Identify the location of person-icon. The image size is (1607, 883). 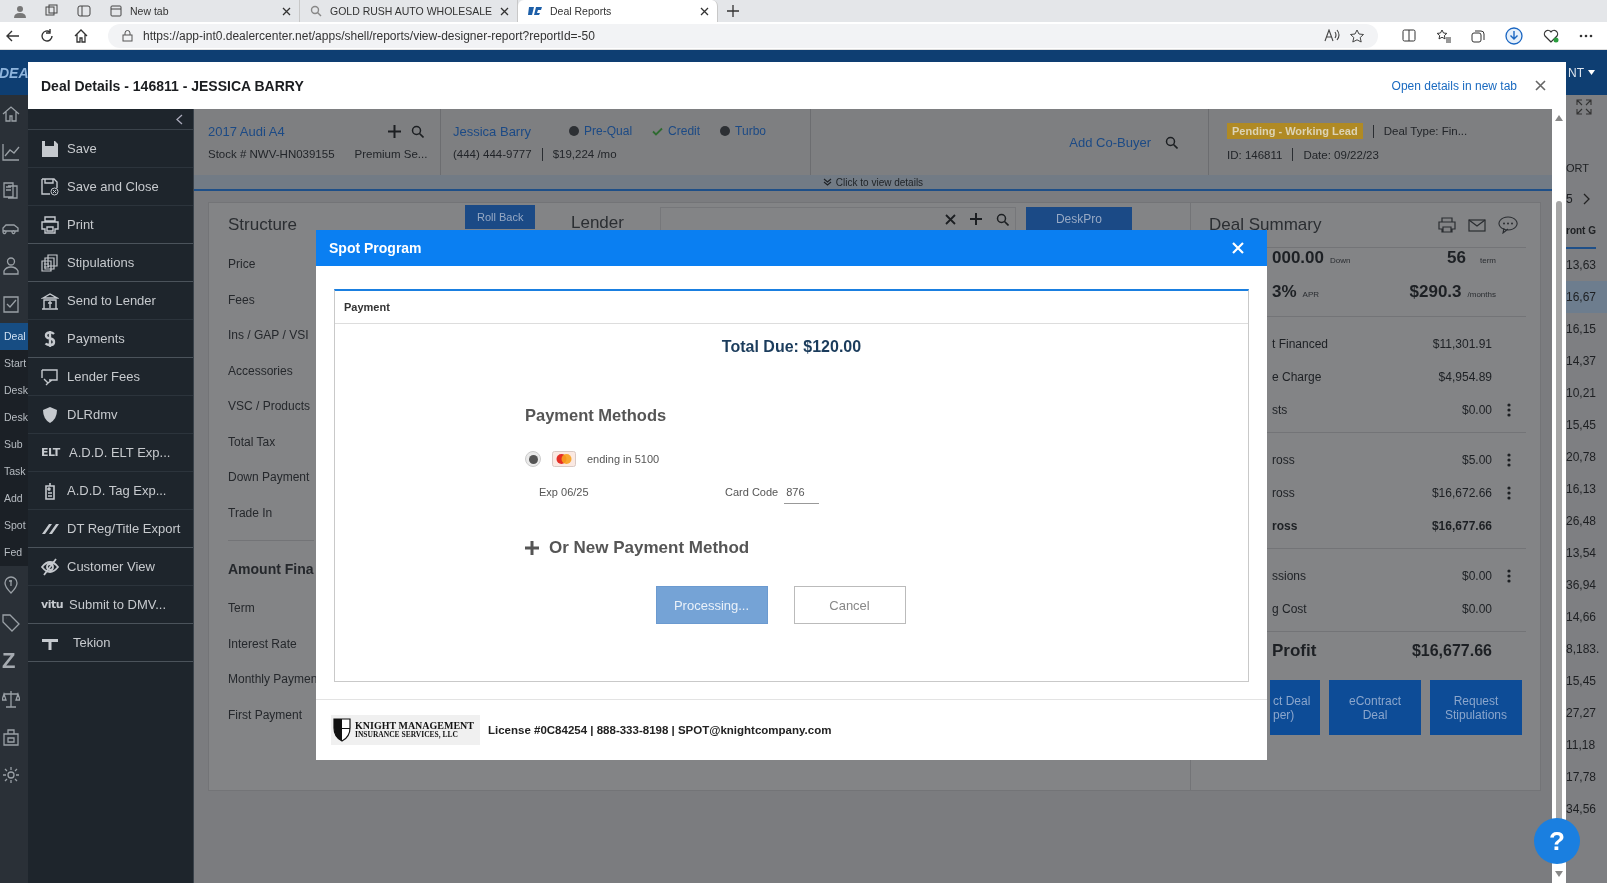
(11, 266).